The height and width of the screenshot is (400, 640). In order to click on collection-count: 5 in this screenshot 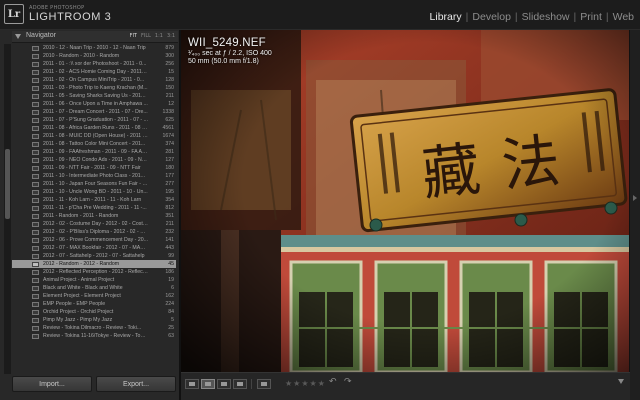, I will do `click(172, 320)`.